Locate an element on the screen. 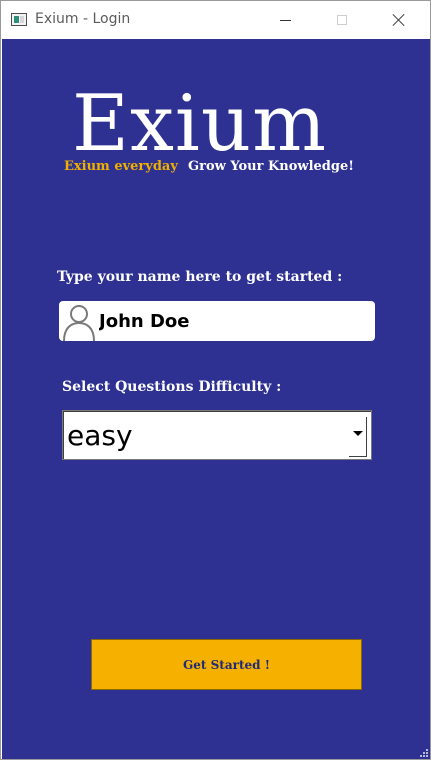 Image resolution: width=431 pixels, height=760 pixels. name-label: Type your name here to get started : is located at coordinates (200, 277).